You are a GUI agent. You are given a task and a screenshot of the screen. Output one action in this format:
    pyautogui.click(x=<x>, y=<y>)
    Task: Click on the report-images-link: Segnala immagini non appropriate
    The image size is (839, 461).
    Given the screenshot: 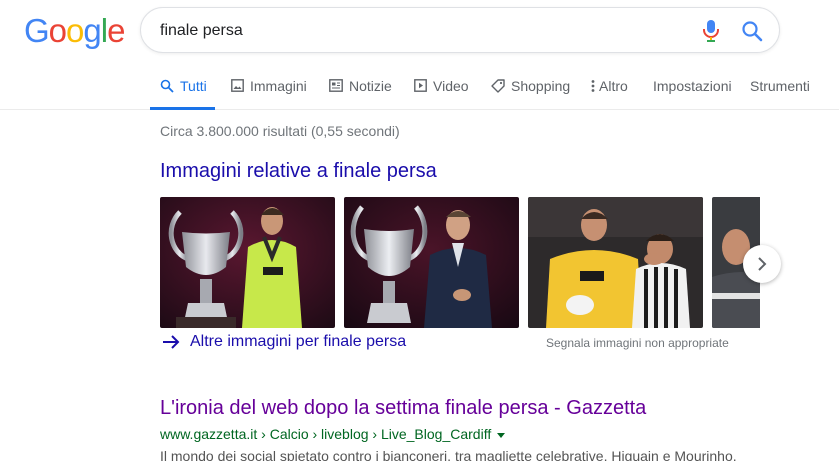 What is the action you would take?
    pyautogui.click(x=637, y=343)
    